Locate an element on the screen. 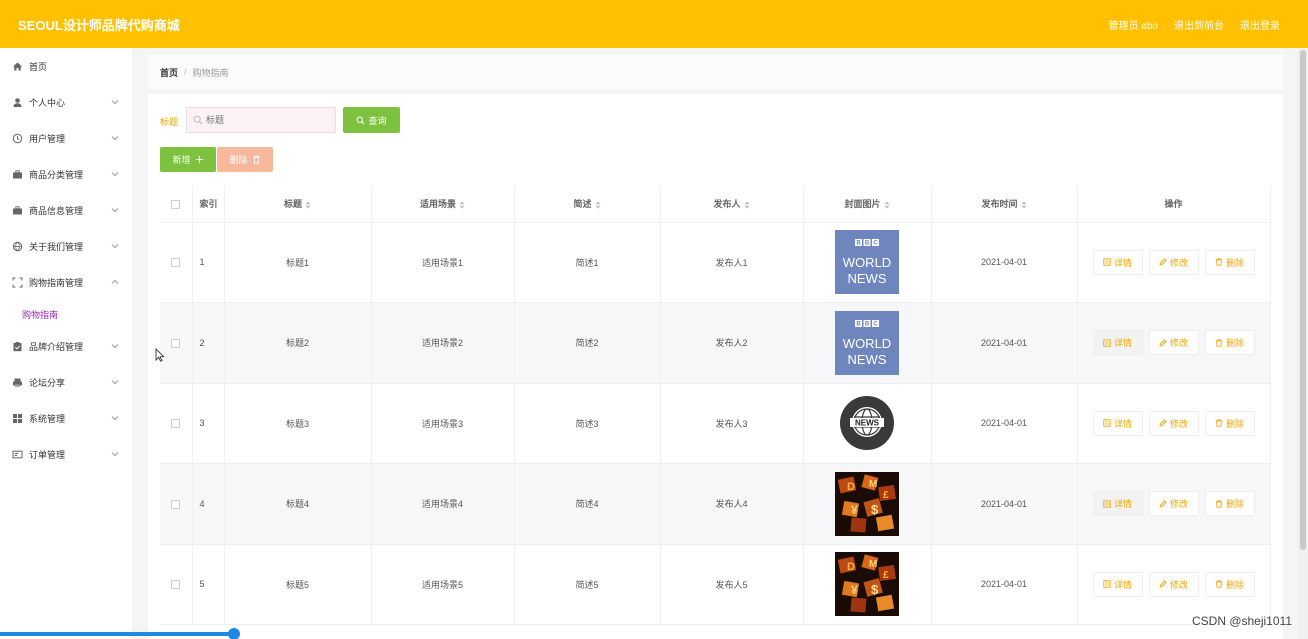 The width and height of the screenshot is (1308, 639). column-header-index: 索引 is located at coordinates (208, 204).